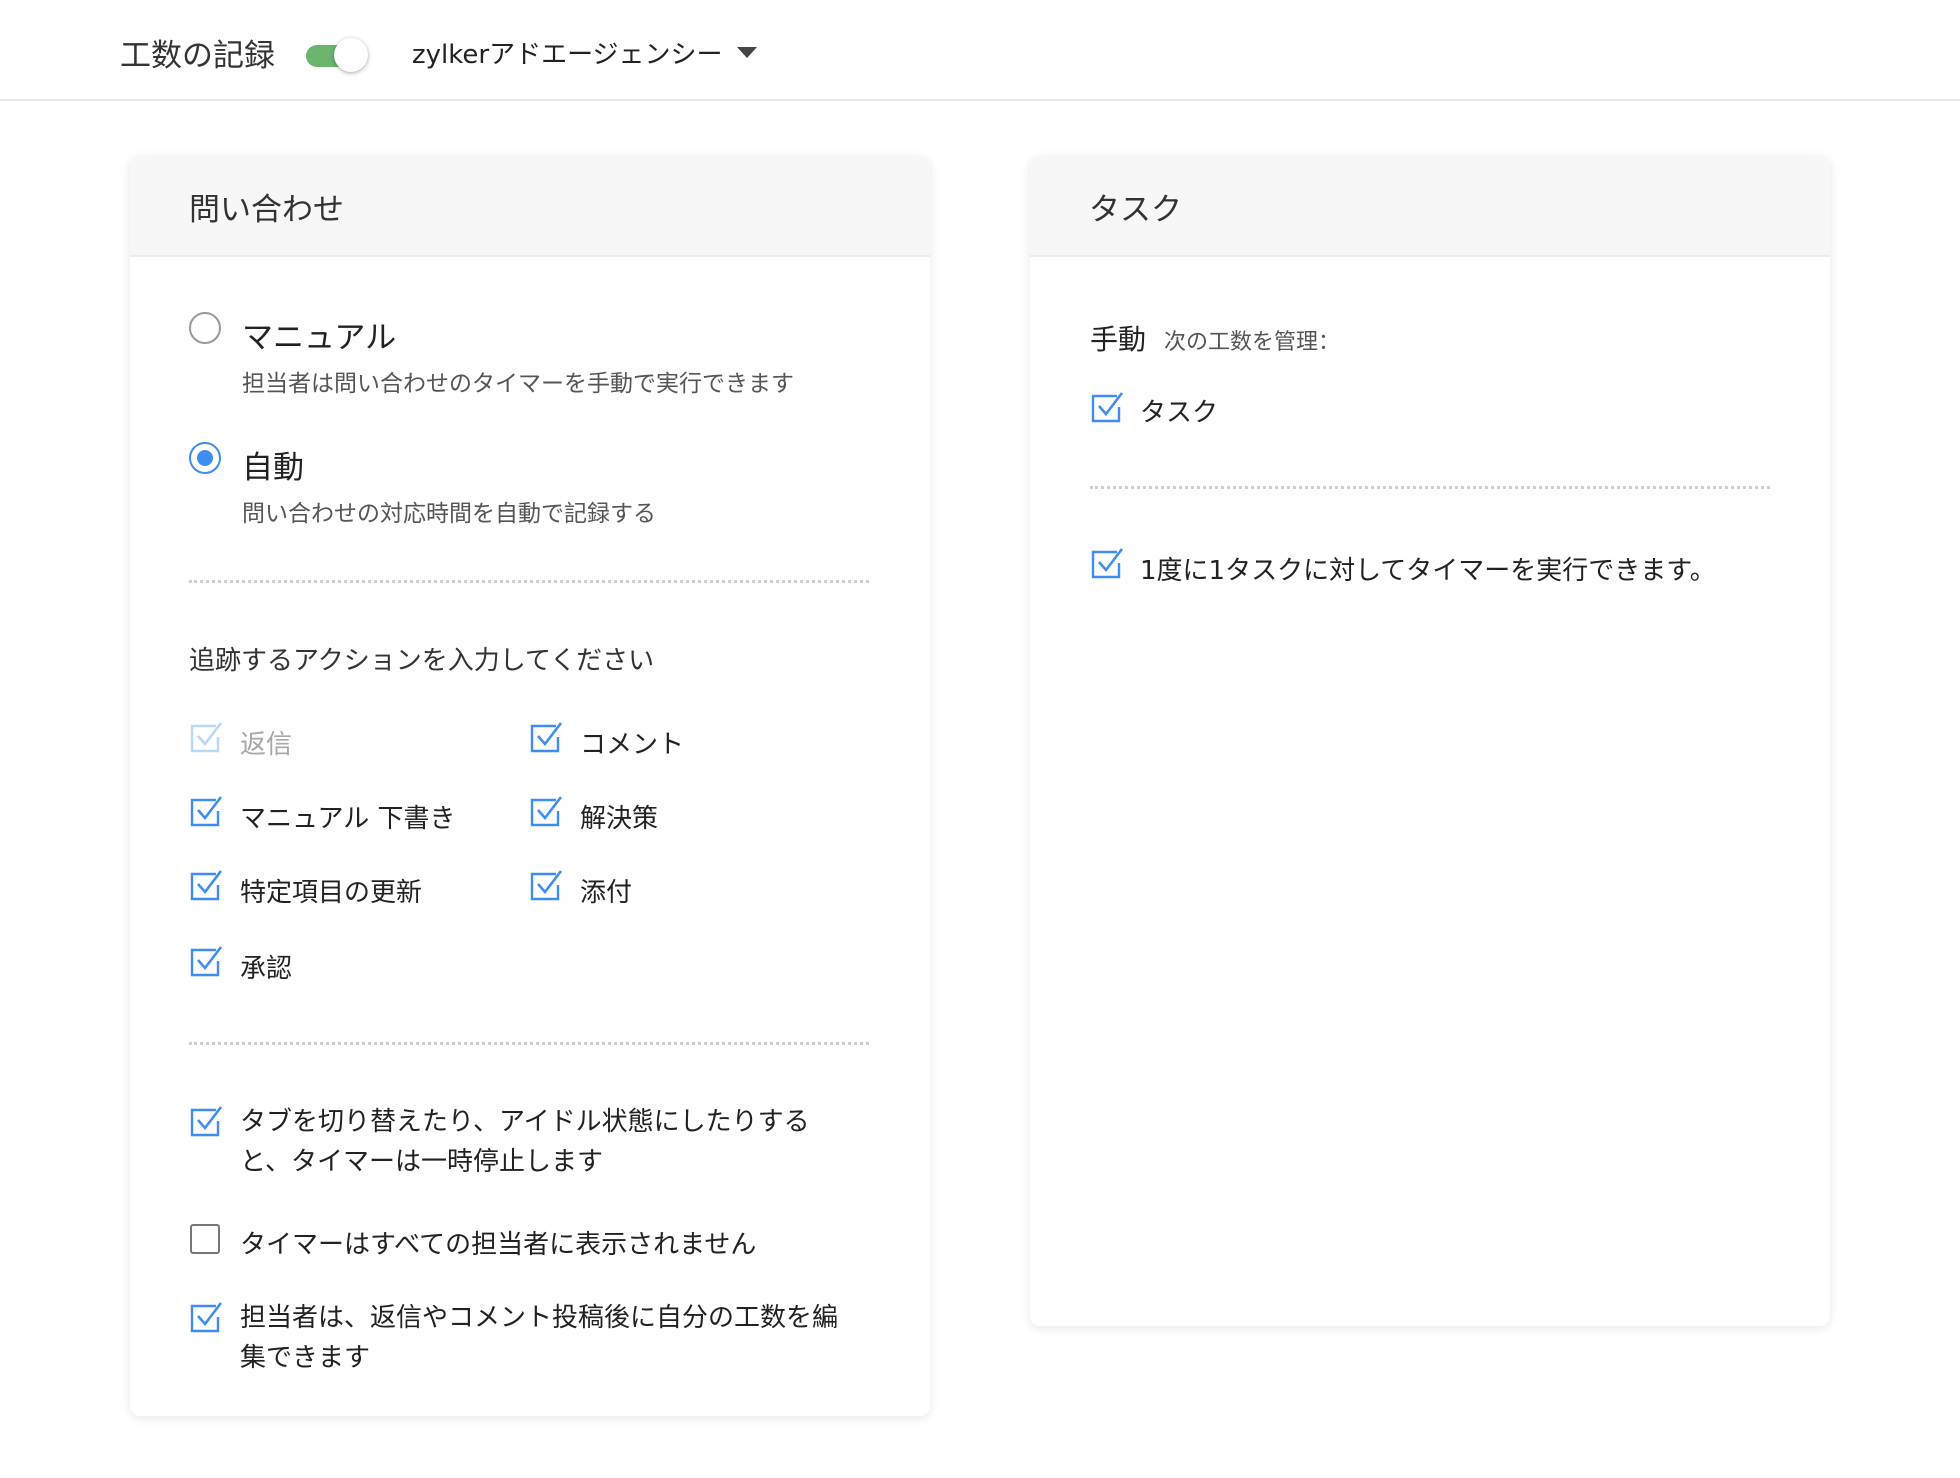  What do you see at coordinates (449, 514) in the screenshot?
I see `auto-description: 問い合わせの対応時間を自動で記録する` at bounding box center [449, 514].